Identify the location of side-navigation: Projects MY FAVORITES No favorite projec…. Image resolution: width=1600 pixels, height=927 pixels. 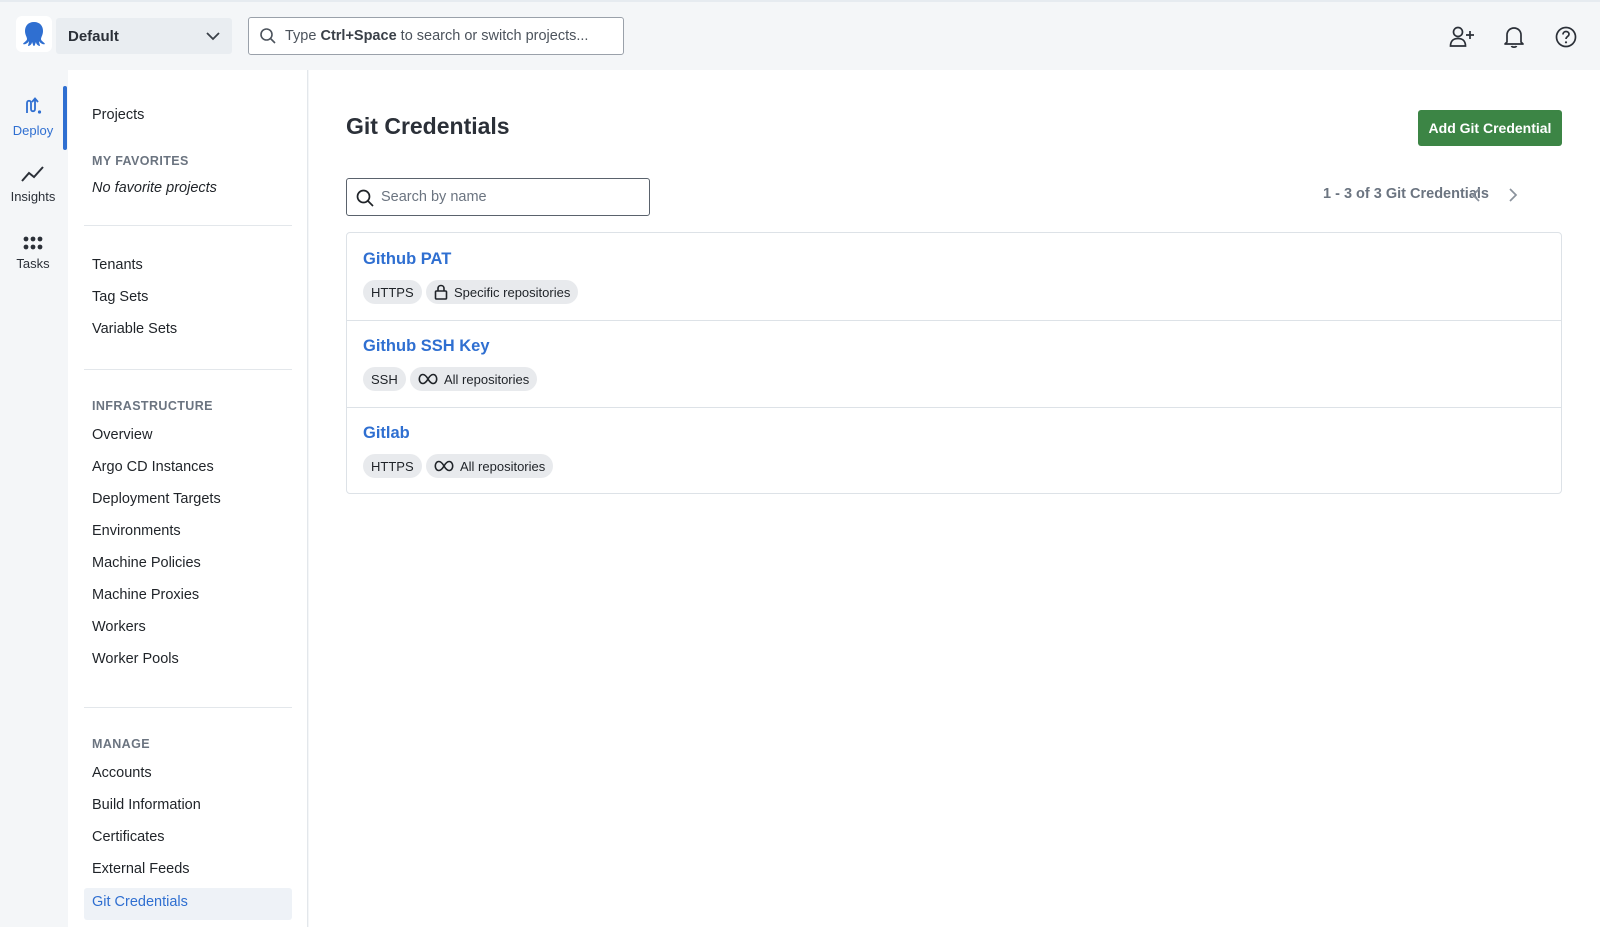
(188, 498).